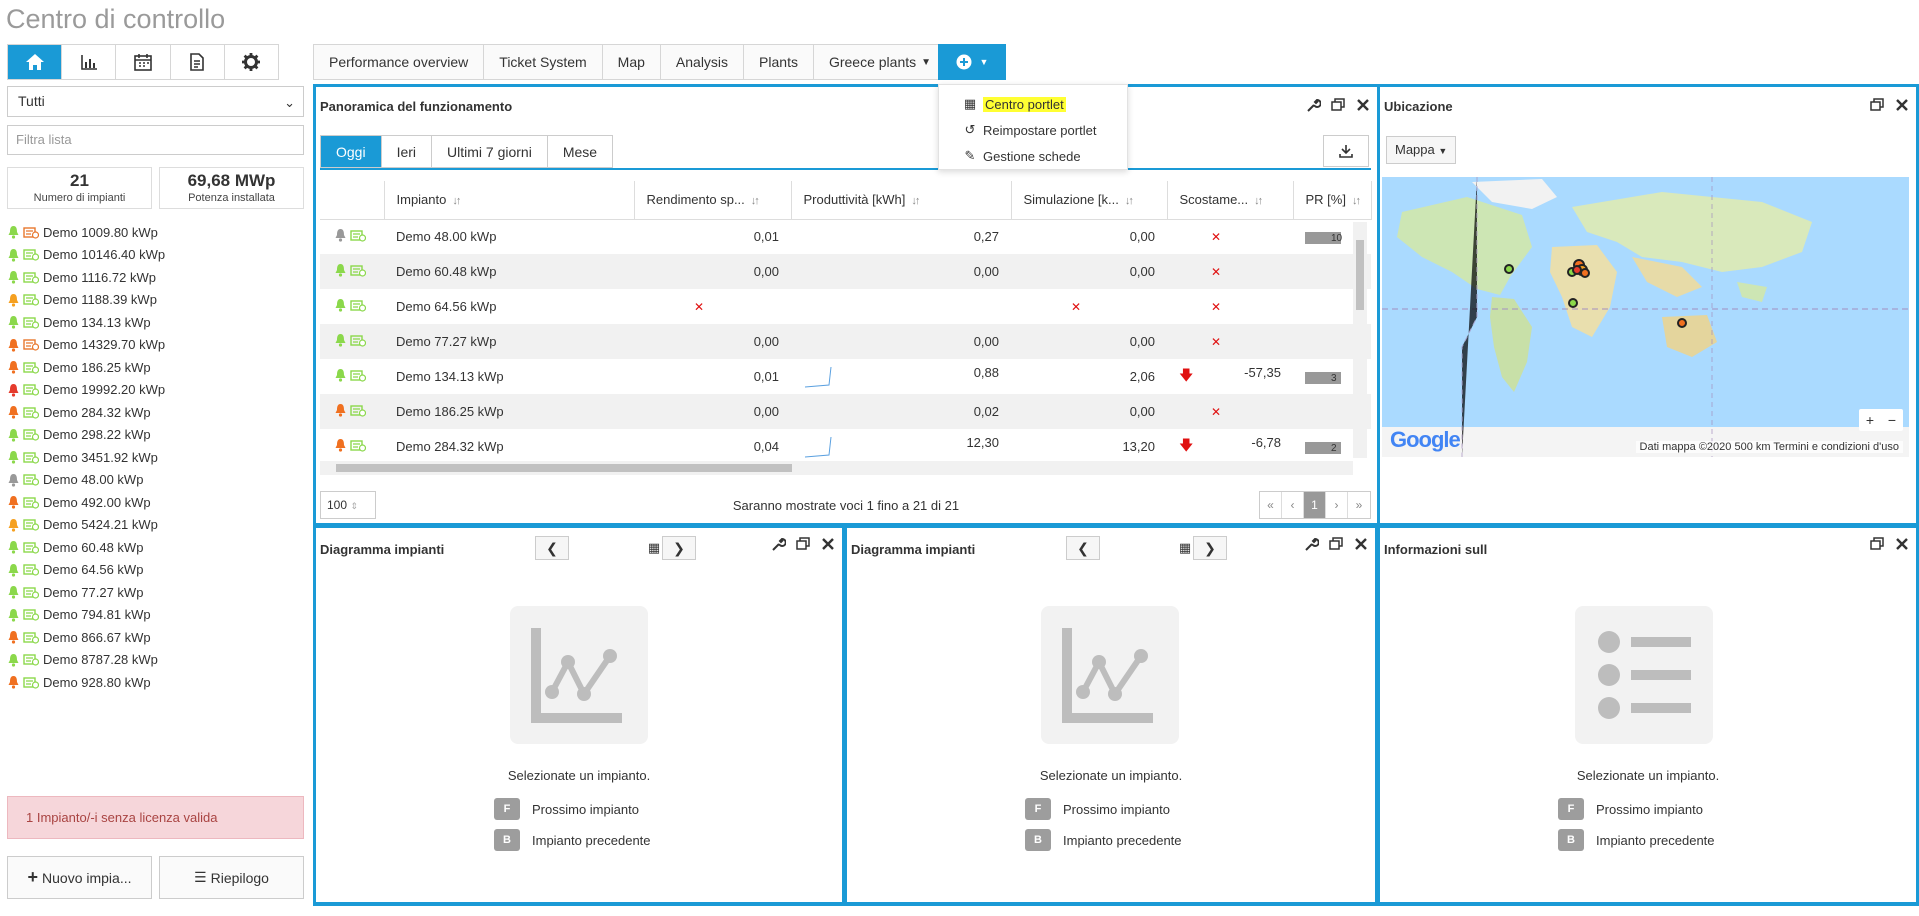  I want to click on report-button, so click(197, 62).